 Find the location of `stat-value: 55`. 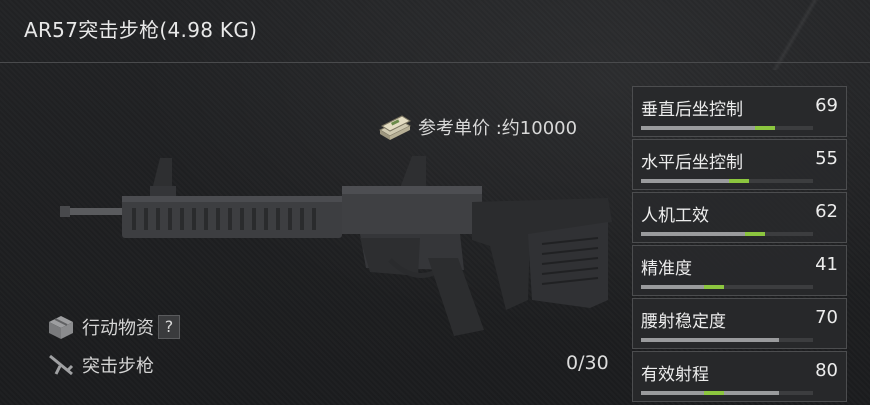

stat-value: 55 is located at coordinates (826, 158).